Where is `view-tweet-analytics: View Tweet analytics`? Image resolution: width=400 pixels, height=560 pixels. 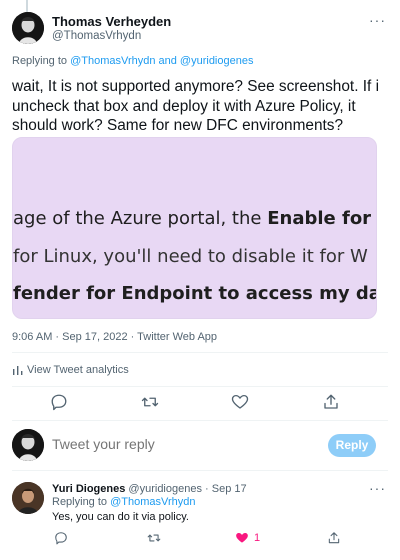 view-tweet-analytics: View Tweet analytics is located at coordinates (70, 370).